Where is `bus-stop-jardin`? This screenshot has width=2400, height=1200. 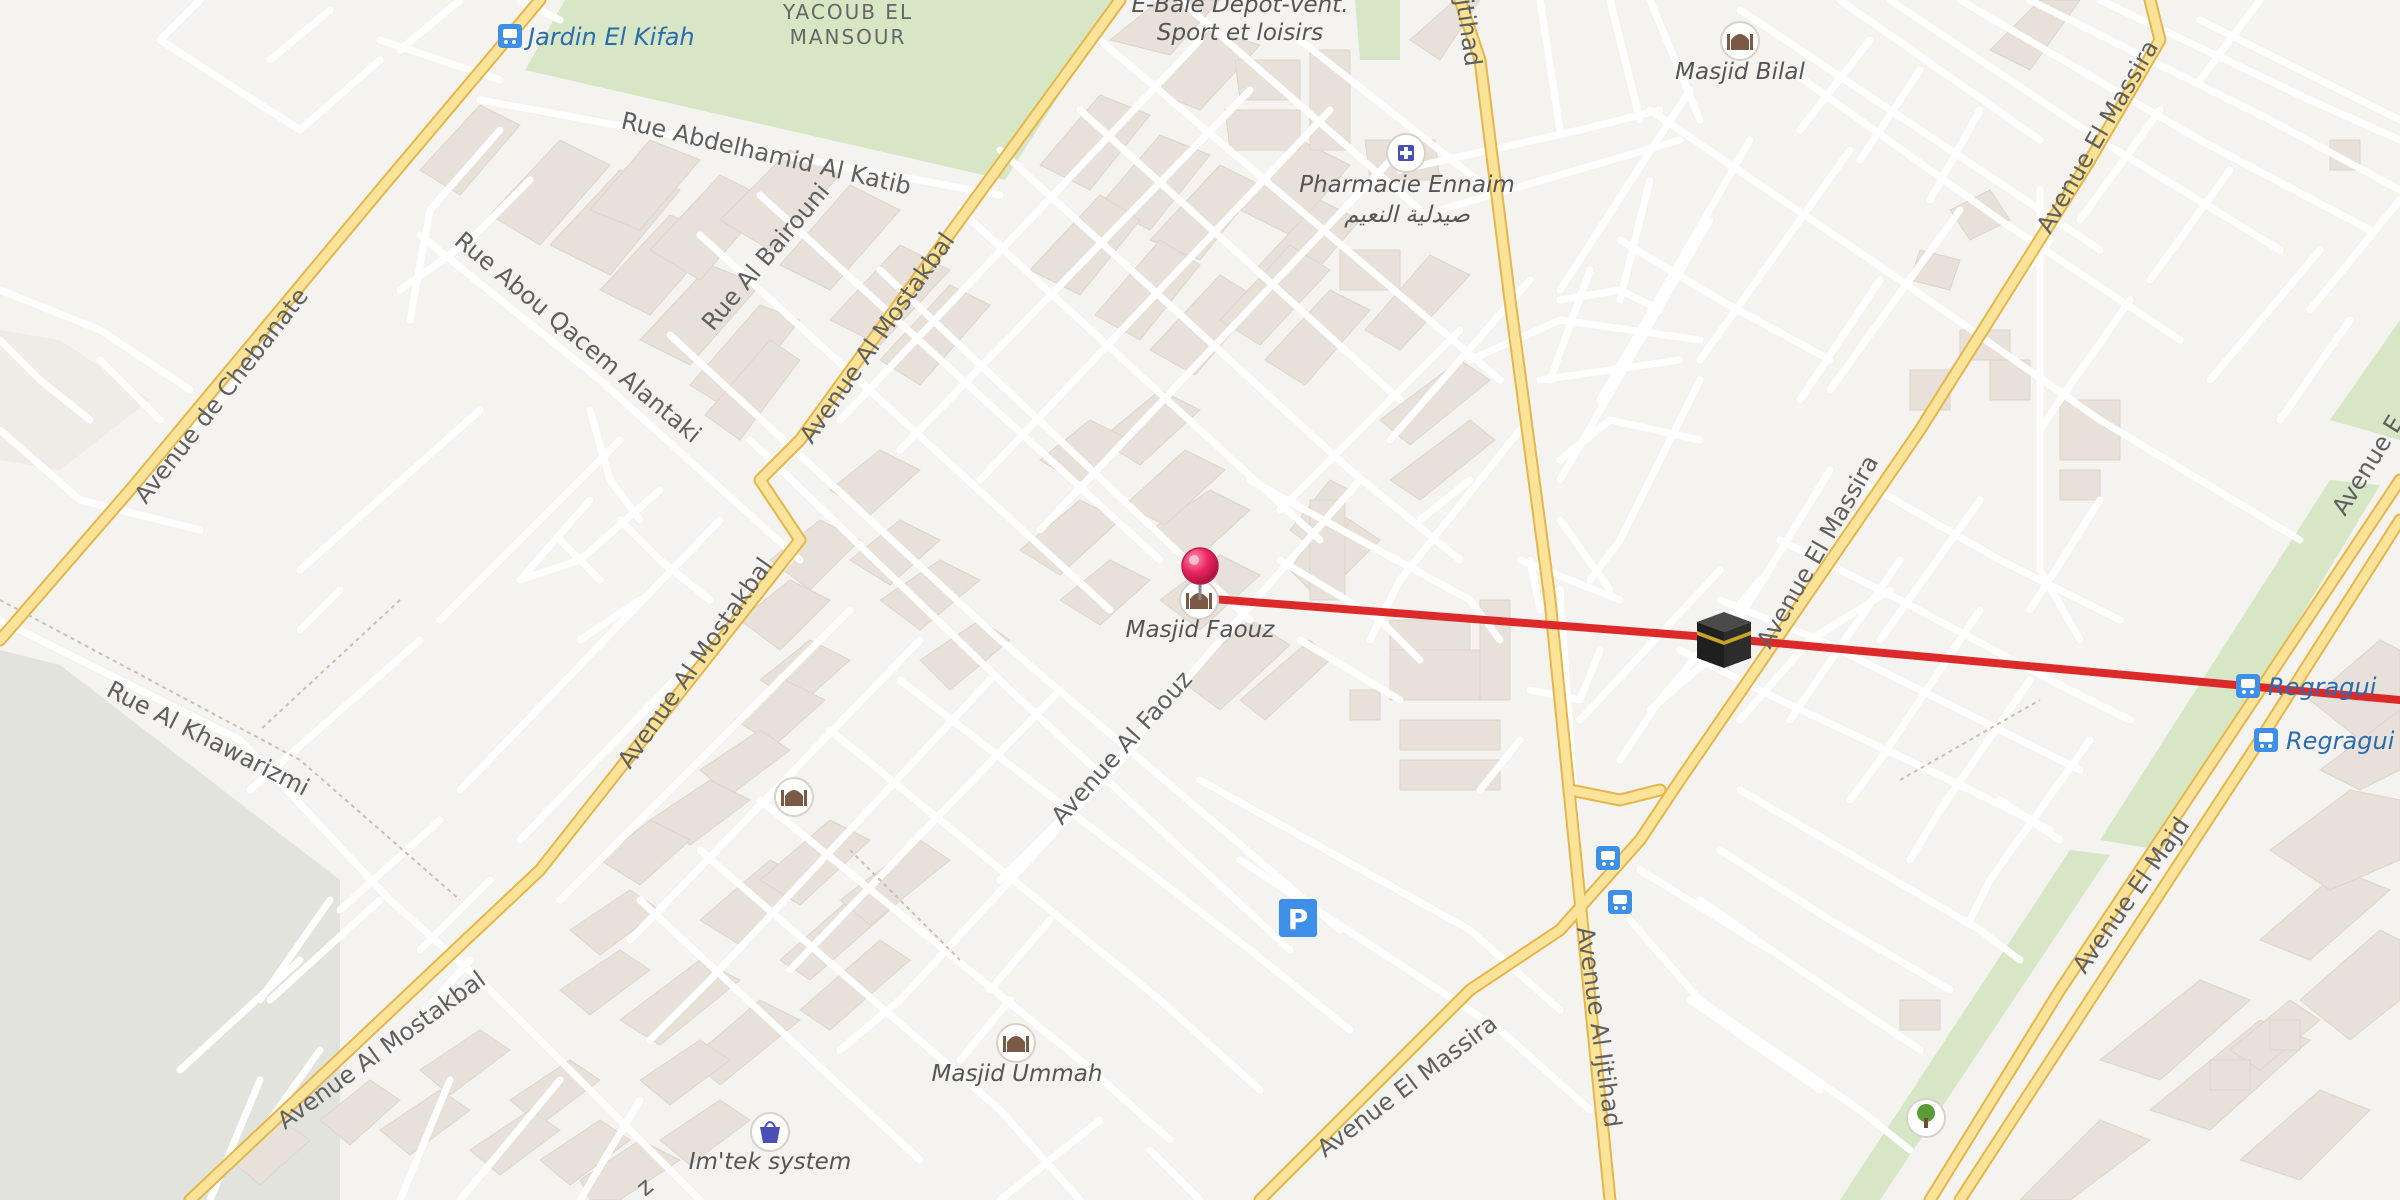 bus-stop-jardin is located at coordinates (510, 36).